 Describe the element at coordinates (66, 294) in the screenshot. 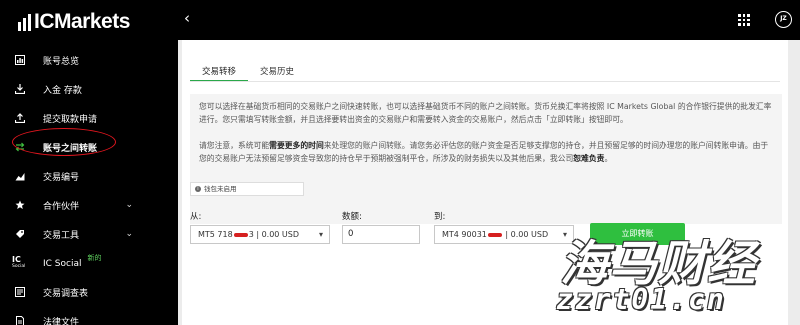

I see `sidebar-item-label: 交易调查表` at that location.